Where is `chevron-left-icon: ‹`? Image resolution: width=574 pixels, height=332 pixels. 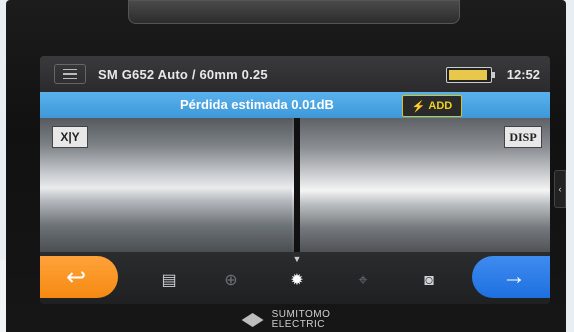 chevron-left-icon: ‹ is located at coordinates (560, 189).